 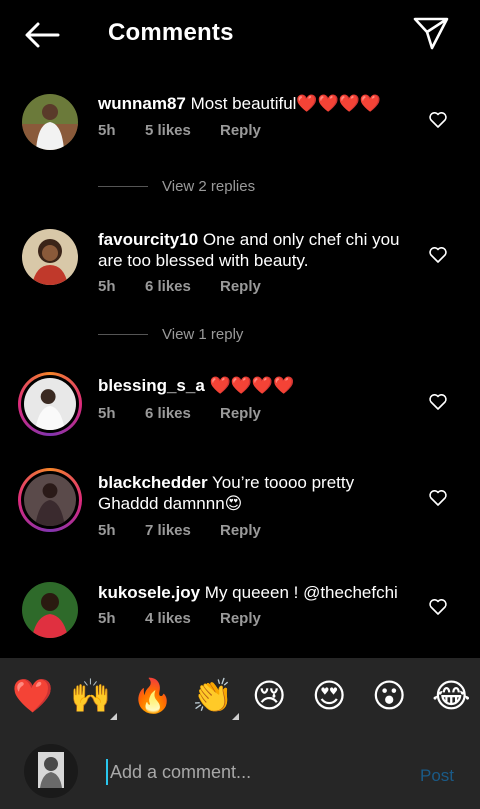 I want to click on view-replies-link: View 1 reply, so click(x=170, y=334).